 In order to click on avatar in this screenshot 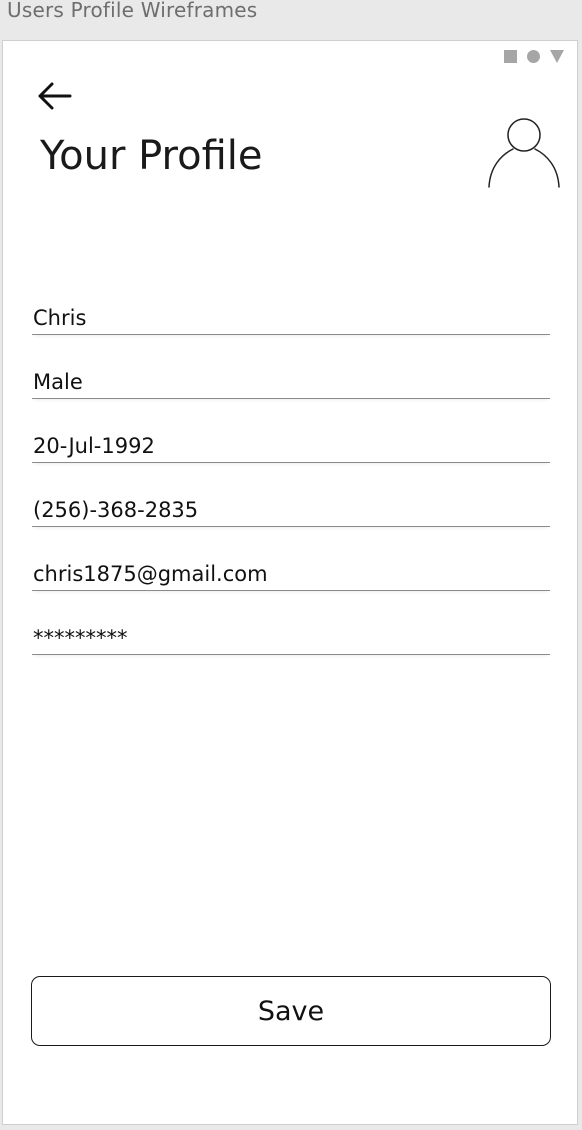, I will do `click(524, 151)`.